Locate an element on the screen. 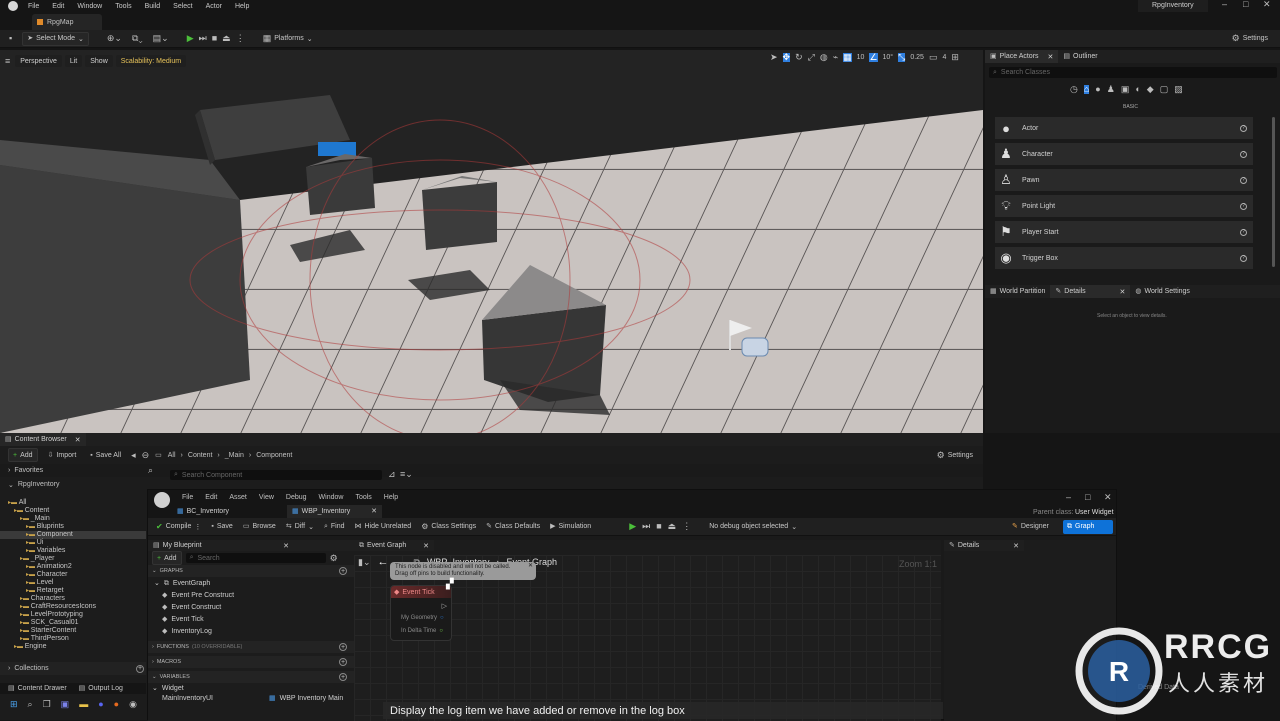 The image size is (1280, 721). layout-icon: ⊞ is located at coordinates (955, 57).